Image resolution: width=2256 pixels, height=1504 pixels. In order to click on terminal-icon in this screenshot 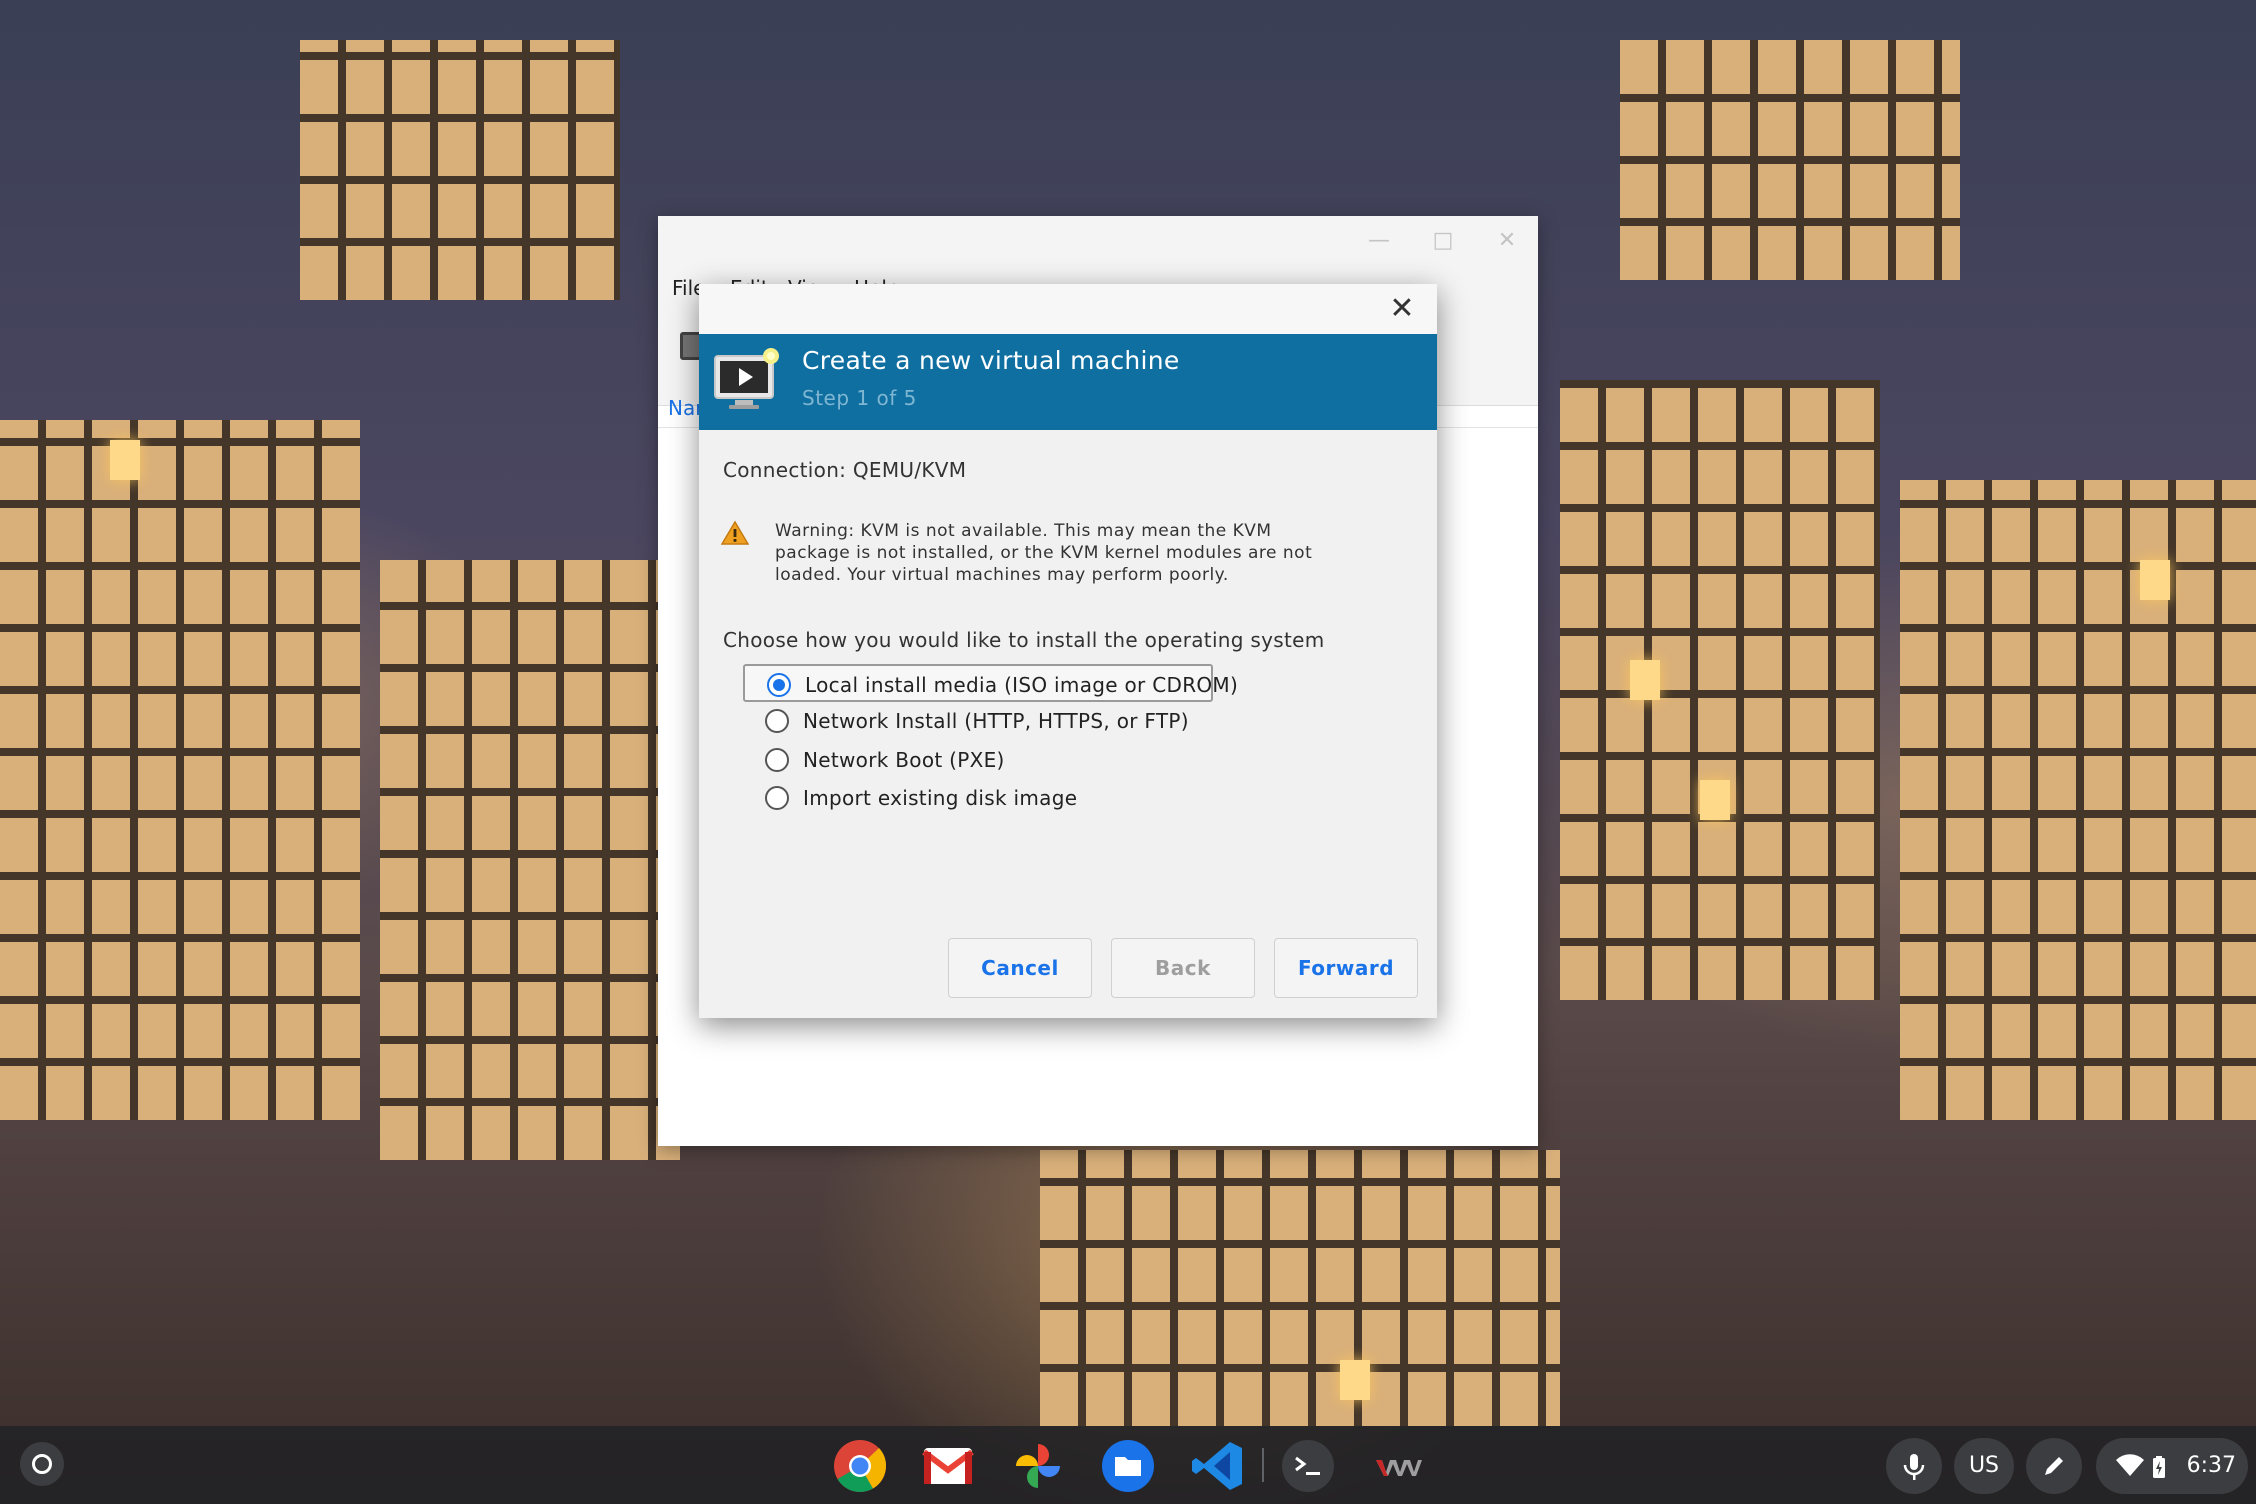, I will do `click(1308, 1466)`.